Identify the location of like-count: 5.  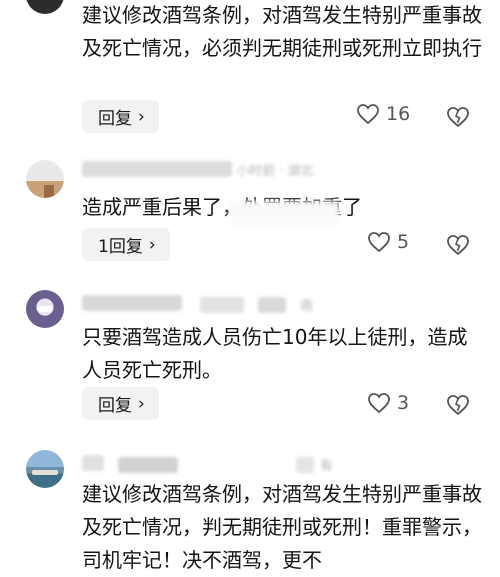
(403, 242).